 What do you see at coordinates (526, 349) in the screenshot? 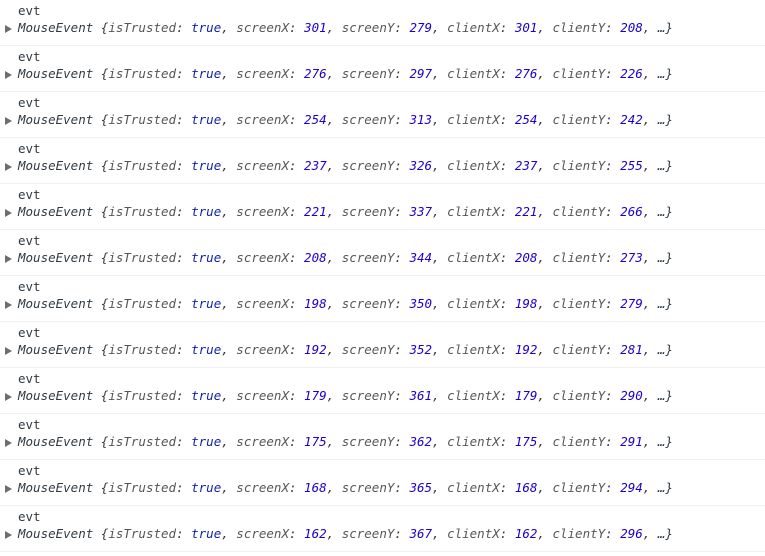
I see `property-value-clientx: 192` at bounding box center [526, 349].